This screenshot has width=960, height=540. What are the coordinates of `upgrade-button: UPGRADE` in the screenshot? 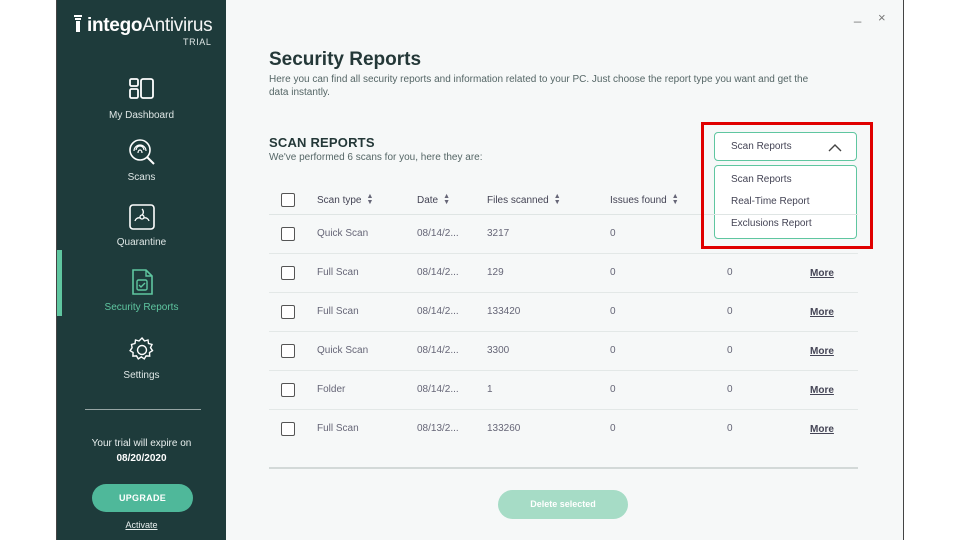 It's located at (142, 498).